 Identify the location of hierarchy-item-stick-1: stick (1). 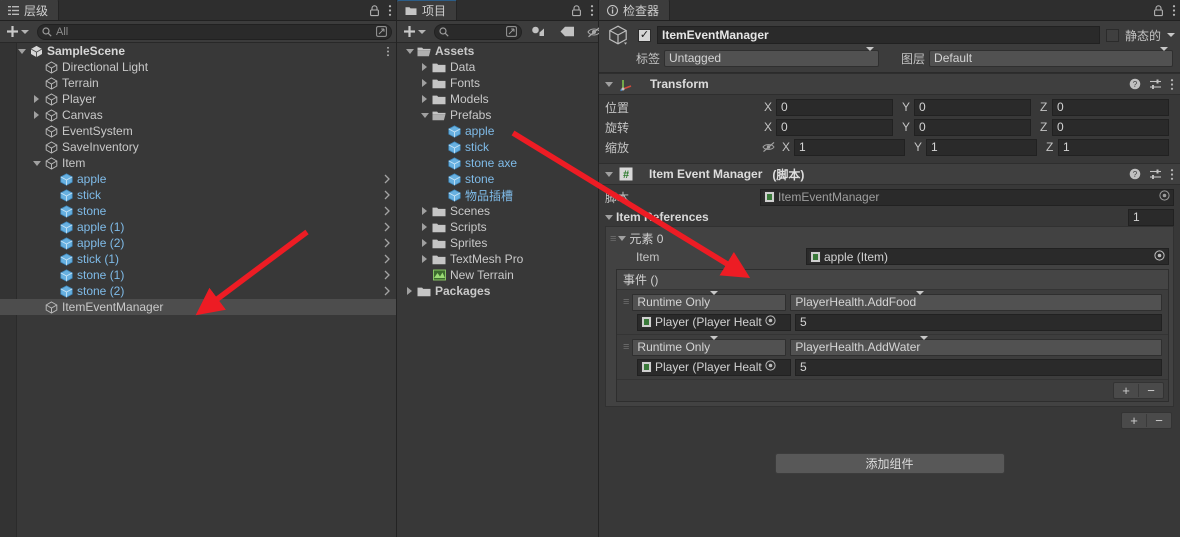
(198, 259).